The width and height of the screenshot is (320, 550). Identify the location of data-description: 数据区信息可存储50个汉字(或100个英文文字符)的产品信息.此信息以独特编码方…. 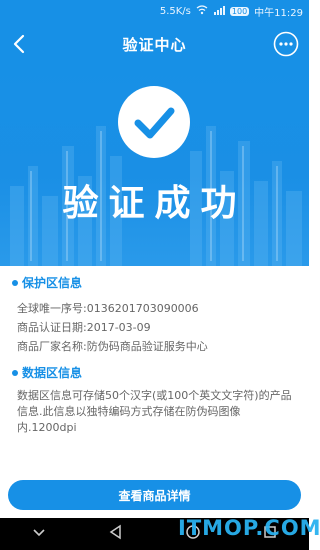
(154, 411).